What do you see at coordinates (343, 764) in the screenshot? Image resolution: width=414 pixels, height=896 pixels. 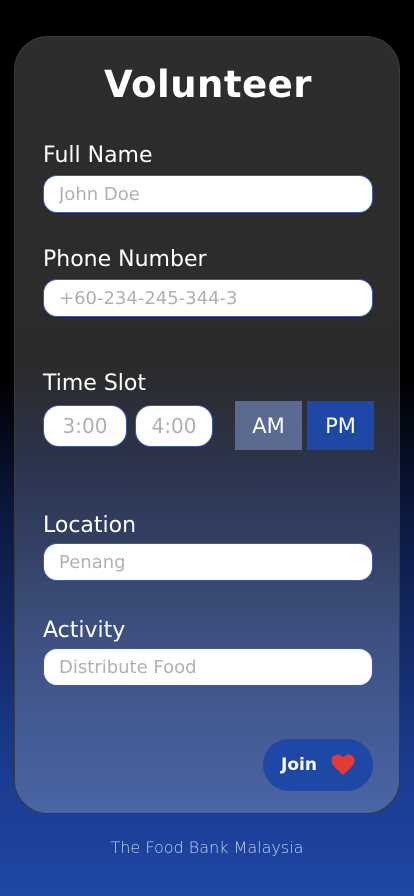 I see `heart-icon` at bounding box center [343, 764].